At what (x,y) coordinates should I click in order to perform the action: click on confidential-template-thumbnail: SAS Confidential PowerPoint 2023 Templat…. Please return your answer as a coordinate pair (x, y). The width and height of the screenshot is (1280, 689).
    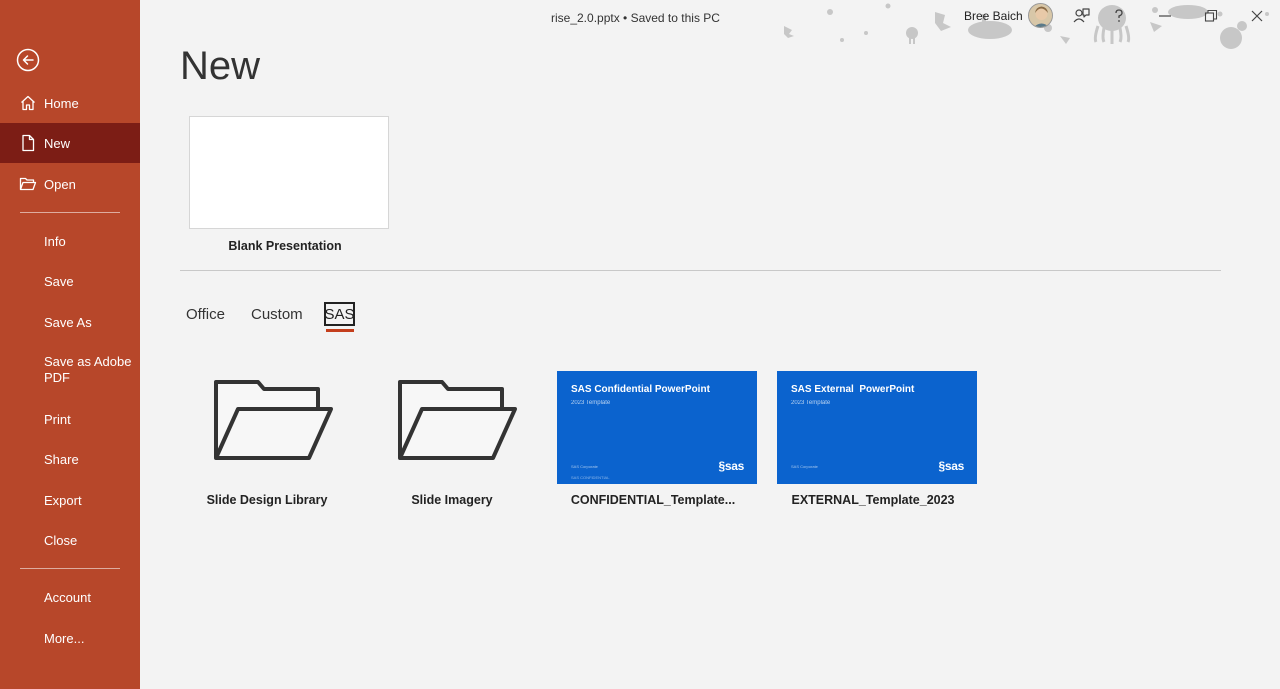
    Looking at the image, I should click on (657, 427).